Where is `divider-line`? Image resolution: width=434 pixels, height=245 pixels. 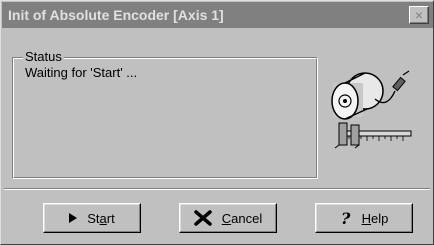 divider-line is located at coordinates (217, 189).